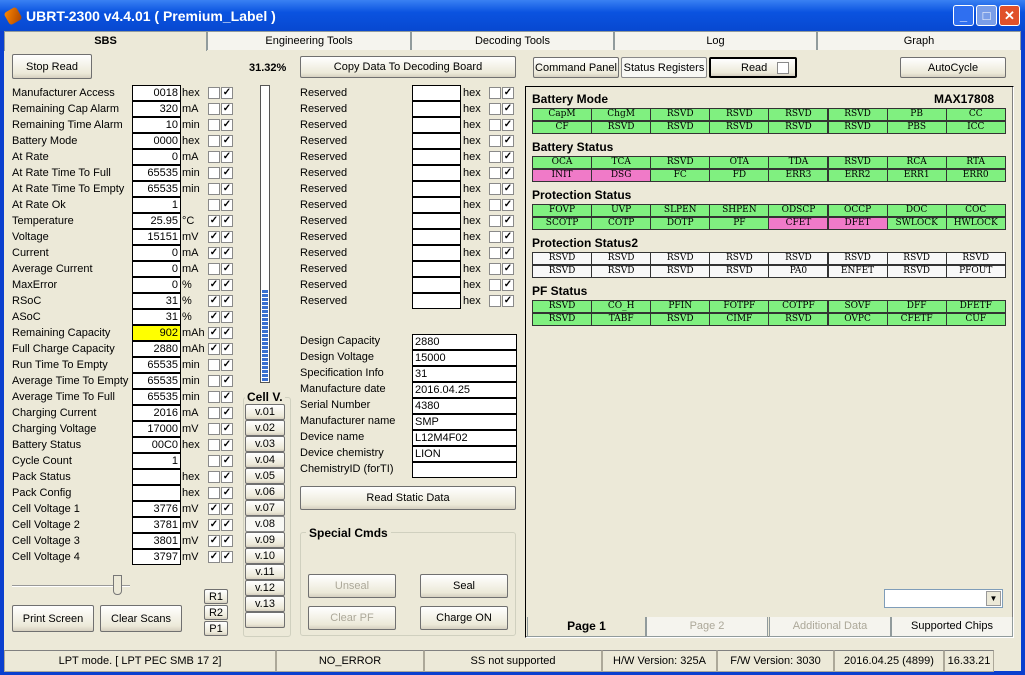  Describe the element at coordinates (916, 175) in the screenshot. I see `register-bit: ERR1` at that location.